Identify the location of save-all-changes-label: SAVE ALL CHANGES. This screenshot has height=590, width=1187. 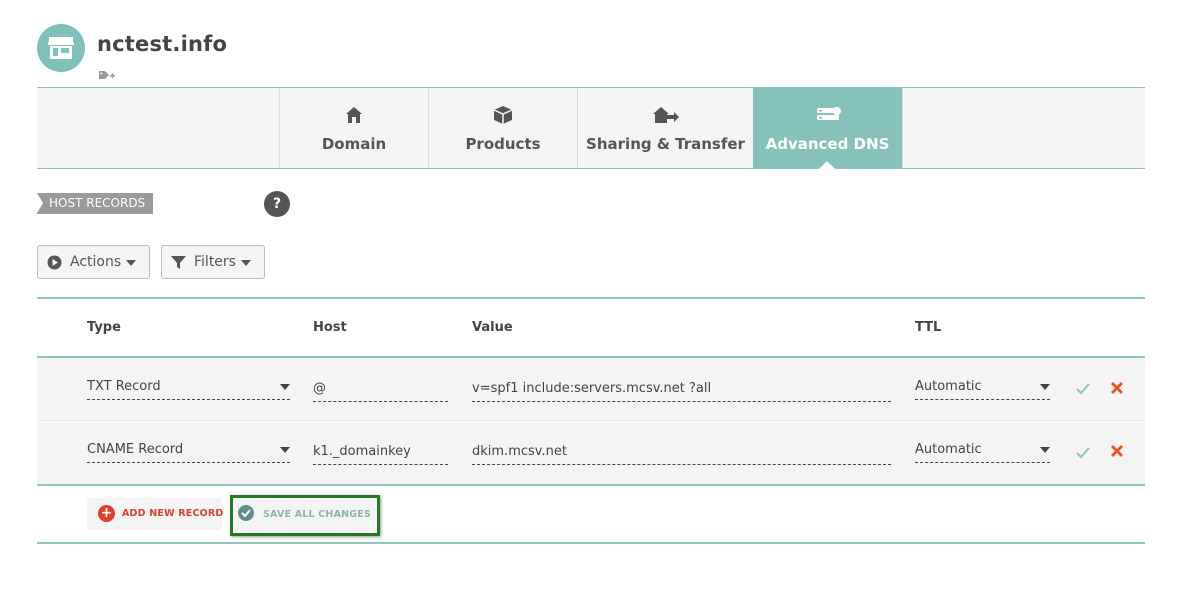
(317, 514).